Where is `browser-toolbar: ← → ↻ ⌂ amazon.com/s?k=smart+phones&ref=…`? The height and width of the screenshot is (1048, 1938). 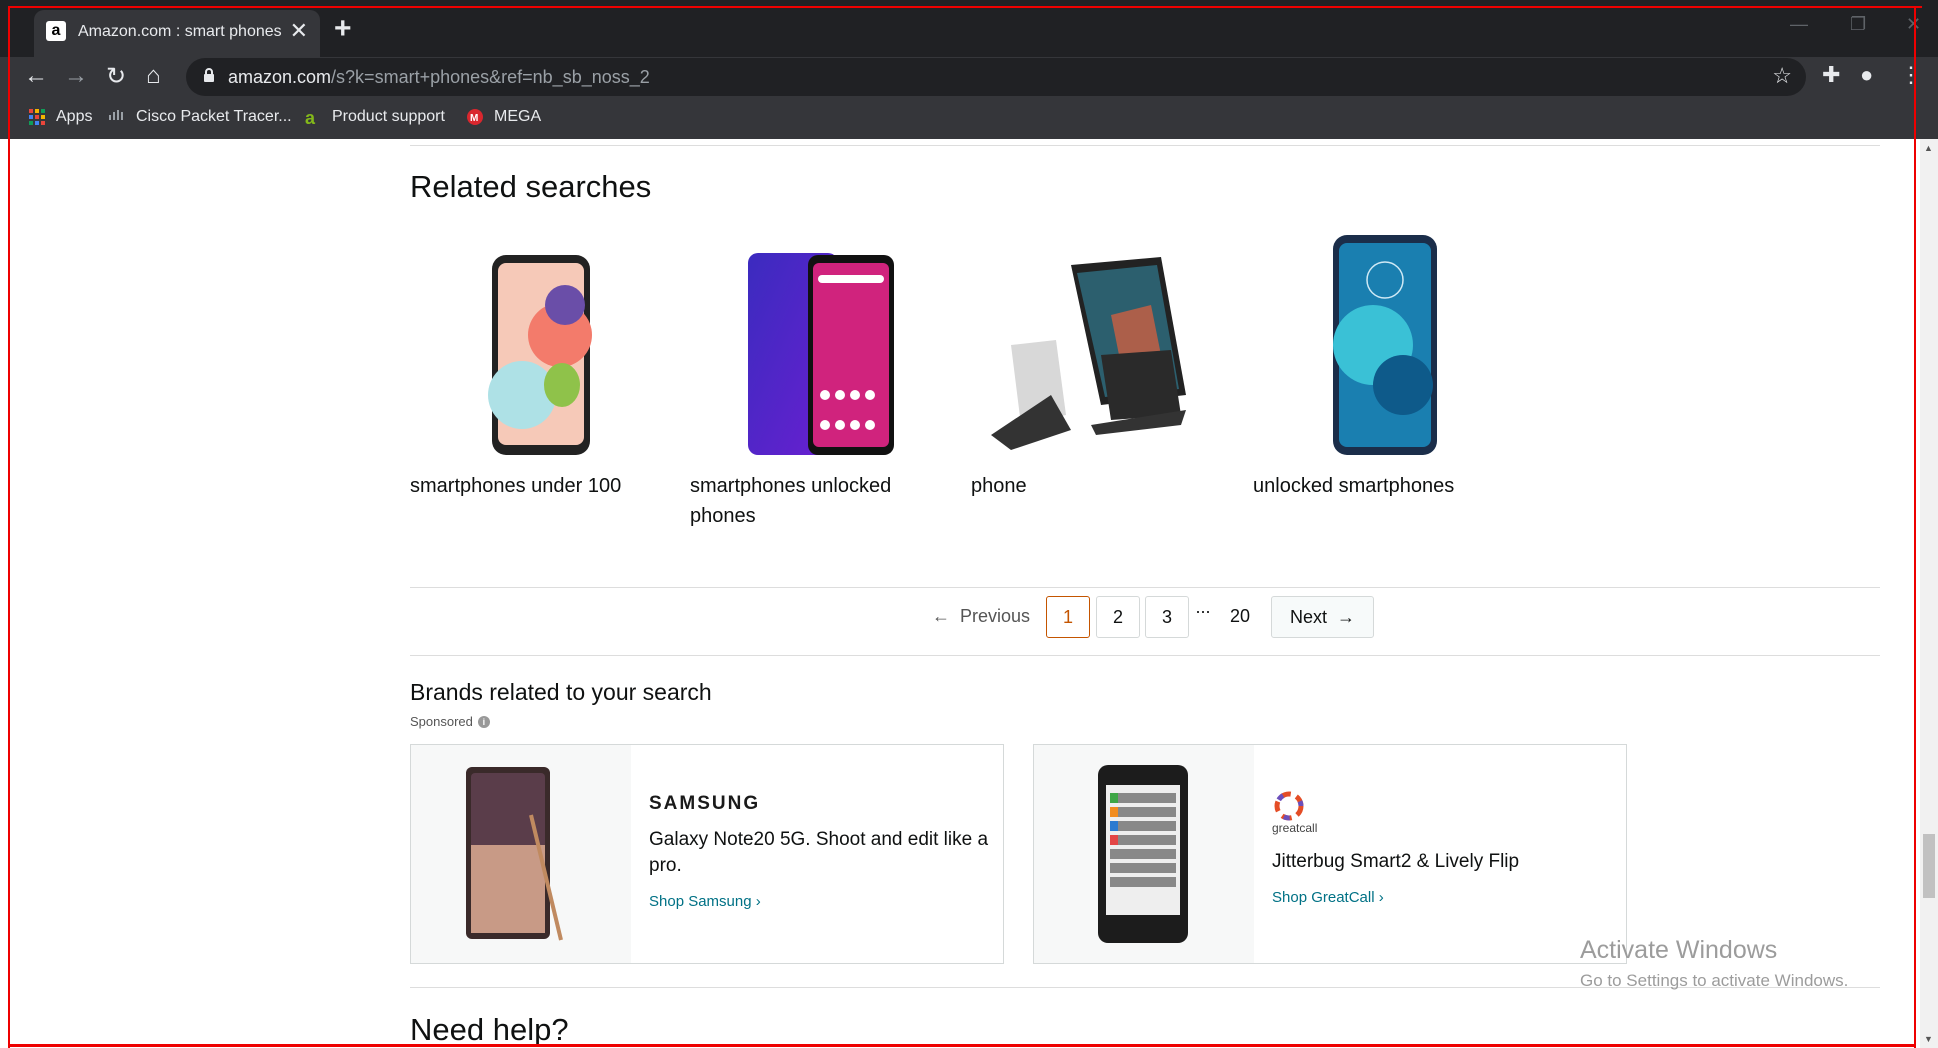
browser-toolbar: ← → ↻ ⌂ amazon.com/s?k=smart+phones&ref=… is located at coordinates (969, 78).